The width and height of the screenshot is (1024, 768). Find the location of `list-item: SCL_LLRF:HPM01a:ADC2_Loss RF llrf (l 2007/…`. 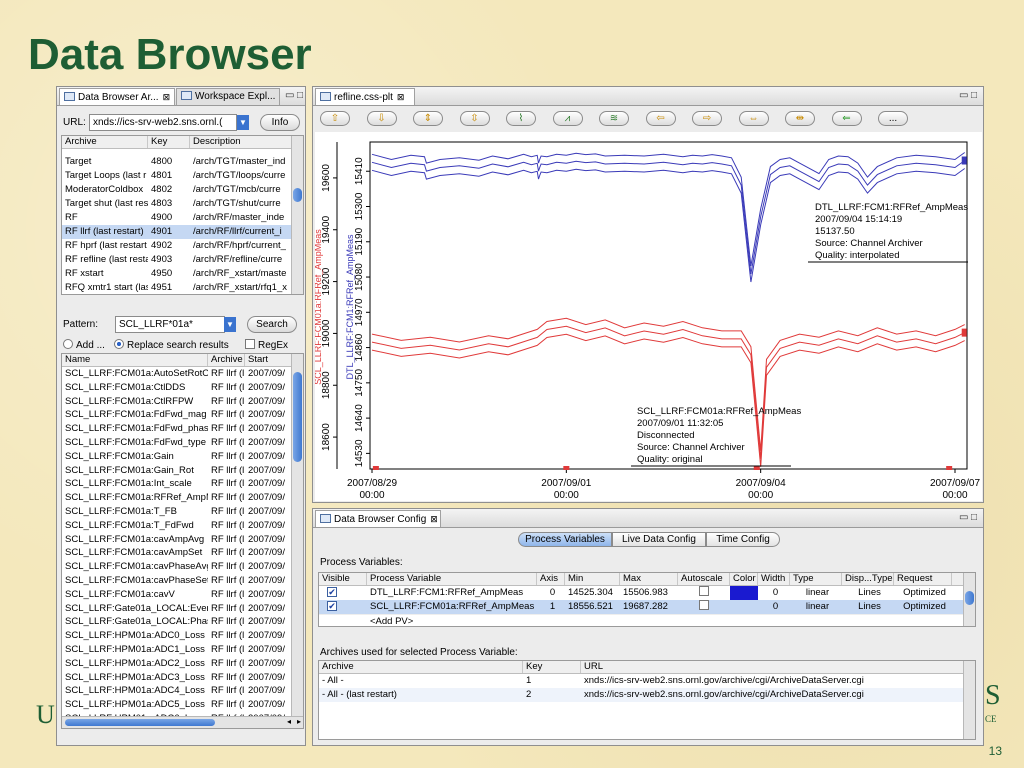

list-item: SCL_LLRF:HPM01a:ADC2_Loss RF llrf (l 2007/… is located at coordinates (182, 664).